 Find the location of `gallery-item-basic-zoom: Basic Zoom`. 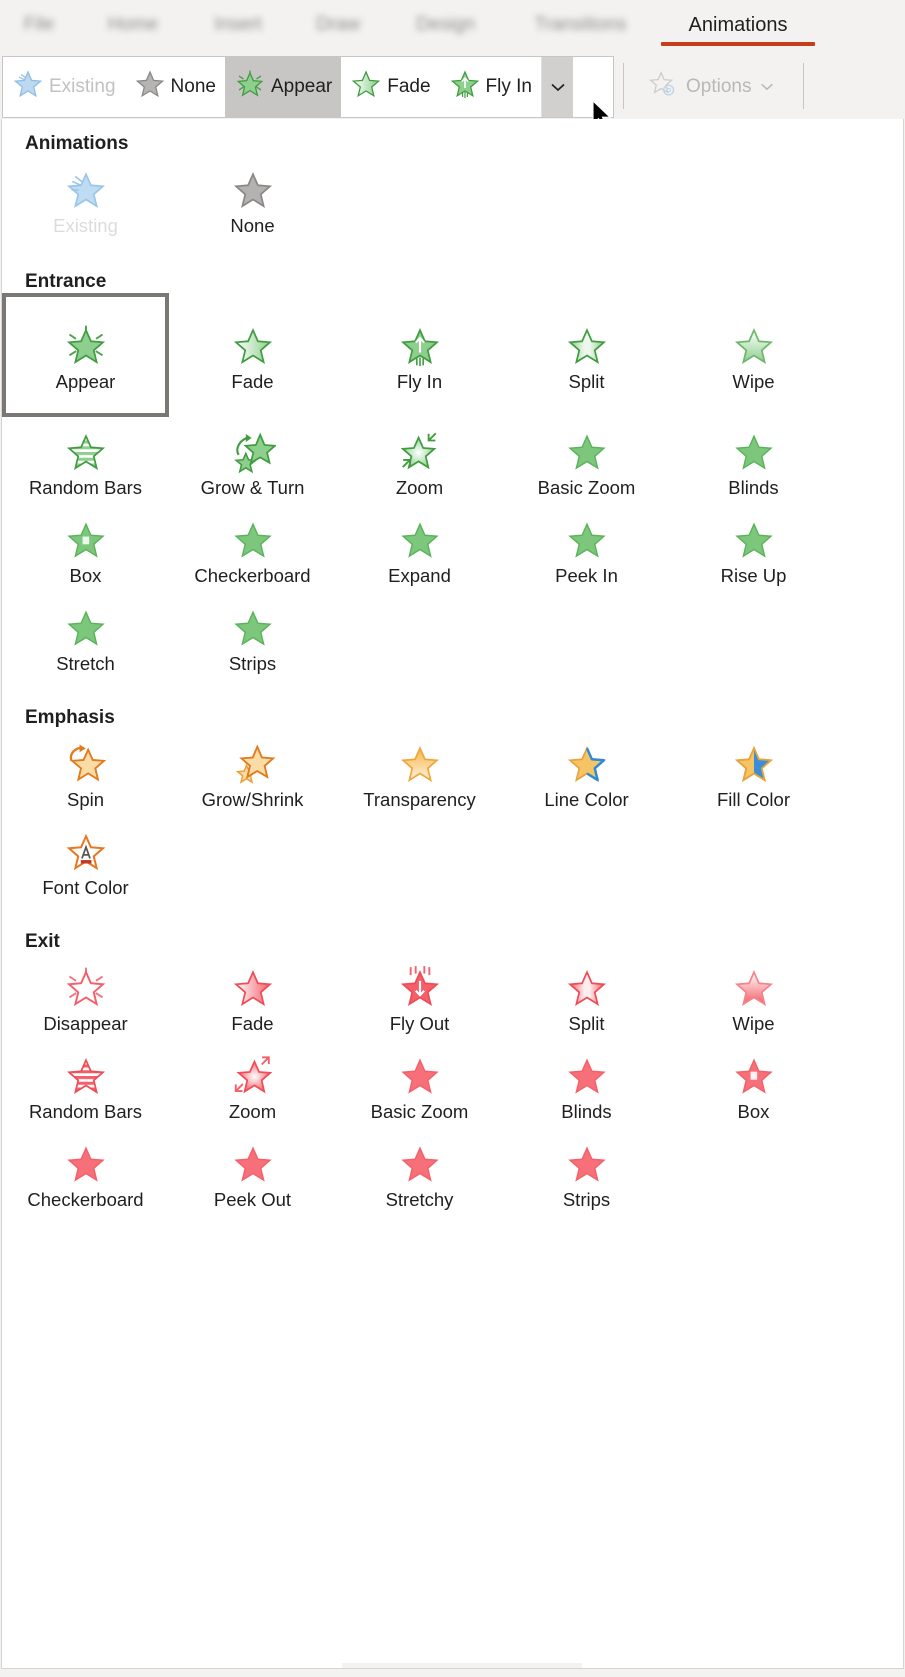

gallery-item-basic-zoom: Basic Zoom is located at coordinates (586, 461).